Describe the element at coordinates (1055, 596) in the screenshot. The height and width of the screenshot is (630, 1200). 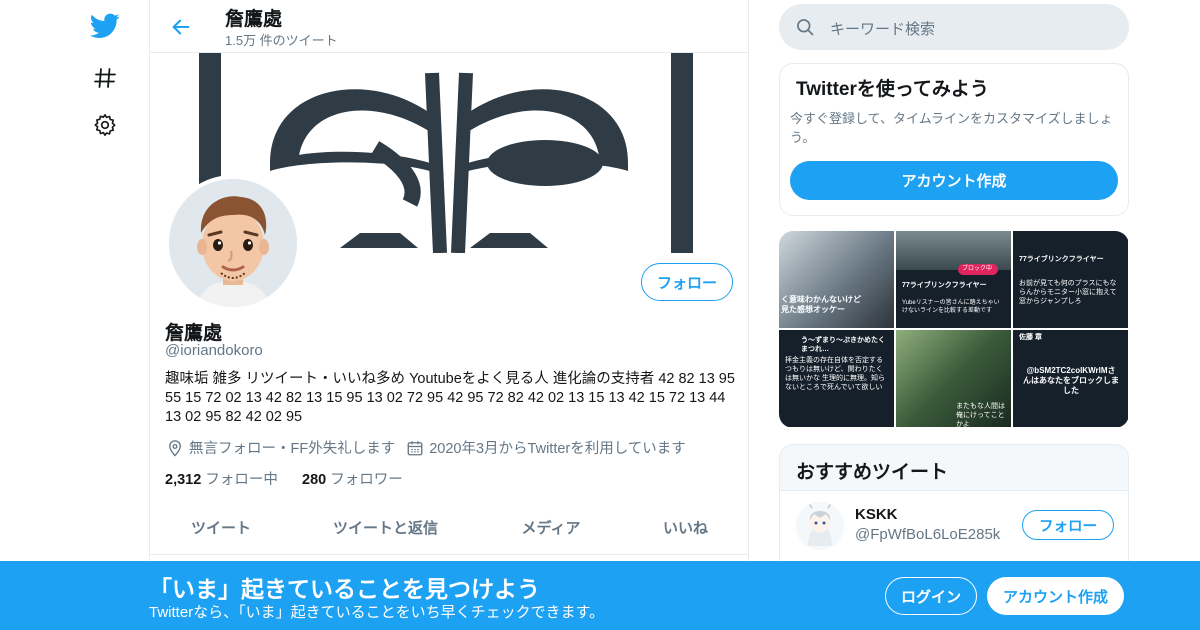
I see `signup-button: アカウント作成` at that location.